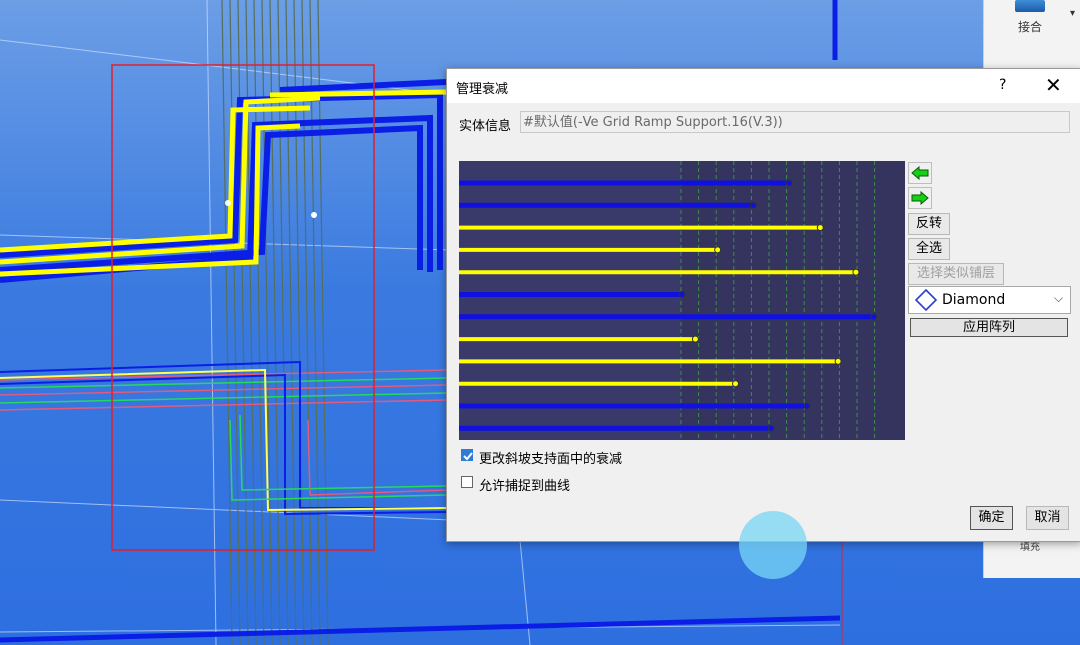  I want to click on close-button: ✕, so click(1053, 85).